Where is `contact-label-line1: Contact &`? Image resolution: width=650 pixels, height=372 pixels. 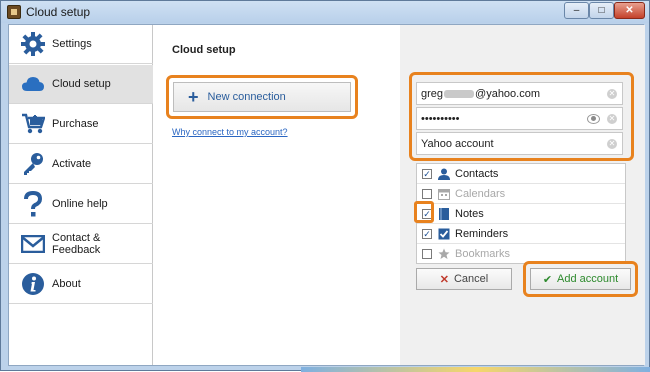 contact-label-line1: Contact & is located at coordinates (76, 238).